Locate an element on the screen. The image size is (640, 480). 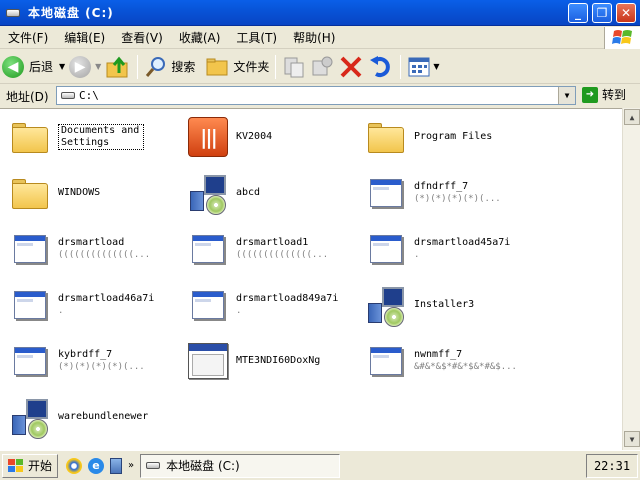
address-value: C:\ is located at coordinates (89, 95).